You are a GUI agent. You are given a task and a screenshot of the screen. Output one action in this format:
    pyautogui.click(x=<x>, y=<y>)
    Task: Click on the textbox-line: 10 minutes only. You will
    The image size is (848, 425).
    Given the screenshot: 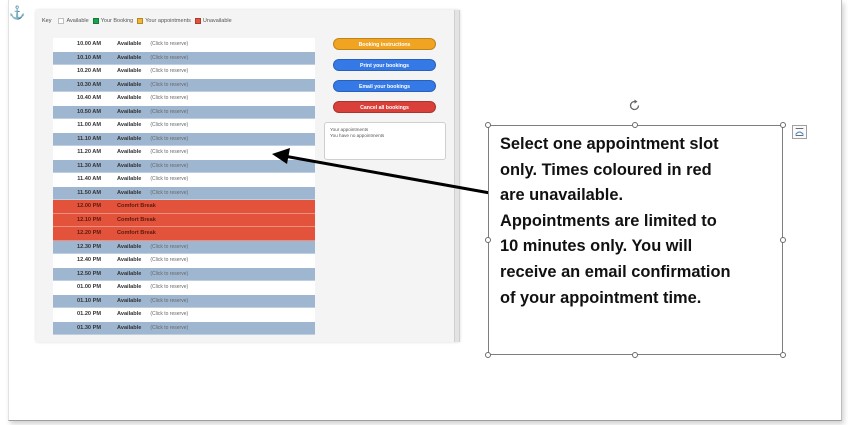 What is the action you would take?
    pyautogui.click(x=596, y=246)
    